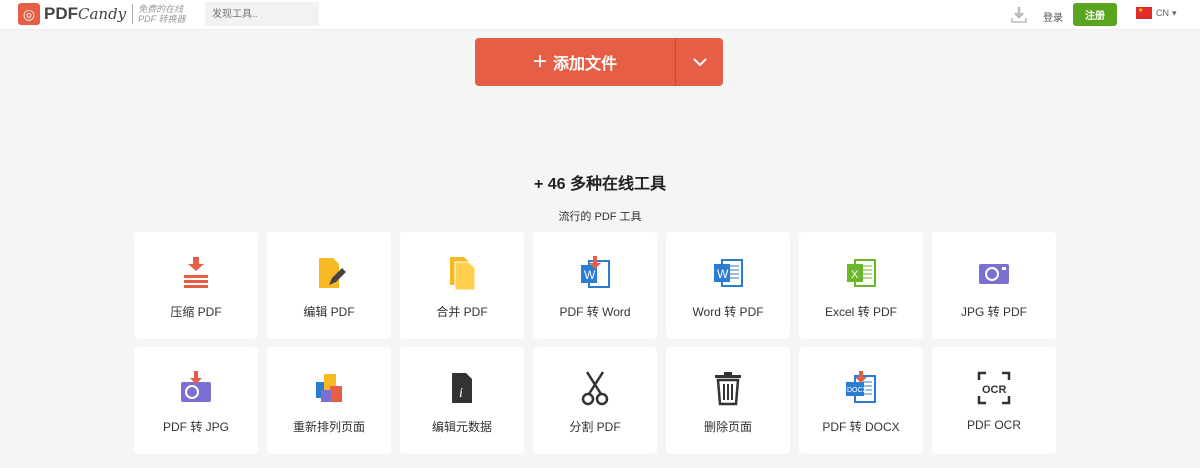 The image size is (1200, 468). I want to click on tool-label: 分割 PDF, so click(595, 427).